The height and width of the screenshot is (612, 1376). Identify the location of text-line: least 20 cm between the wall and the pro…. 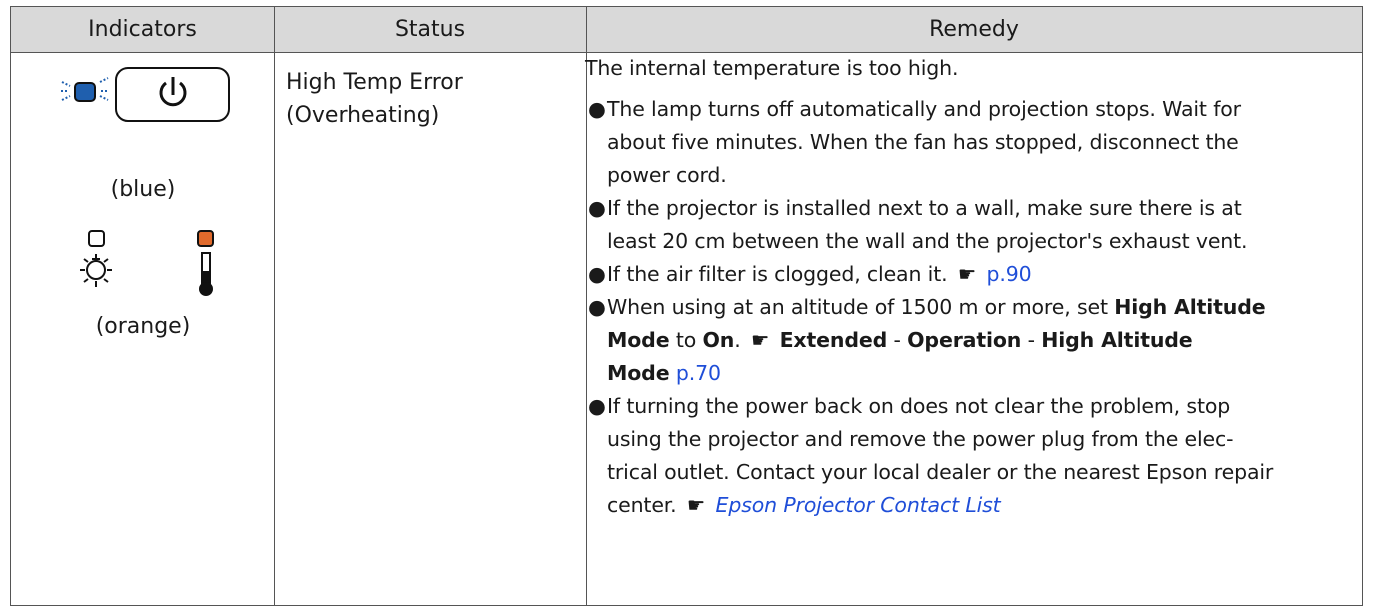
(927, 241).